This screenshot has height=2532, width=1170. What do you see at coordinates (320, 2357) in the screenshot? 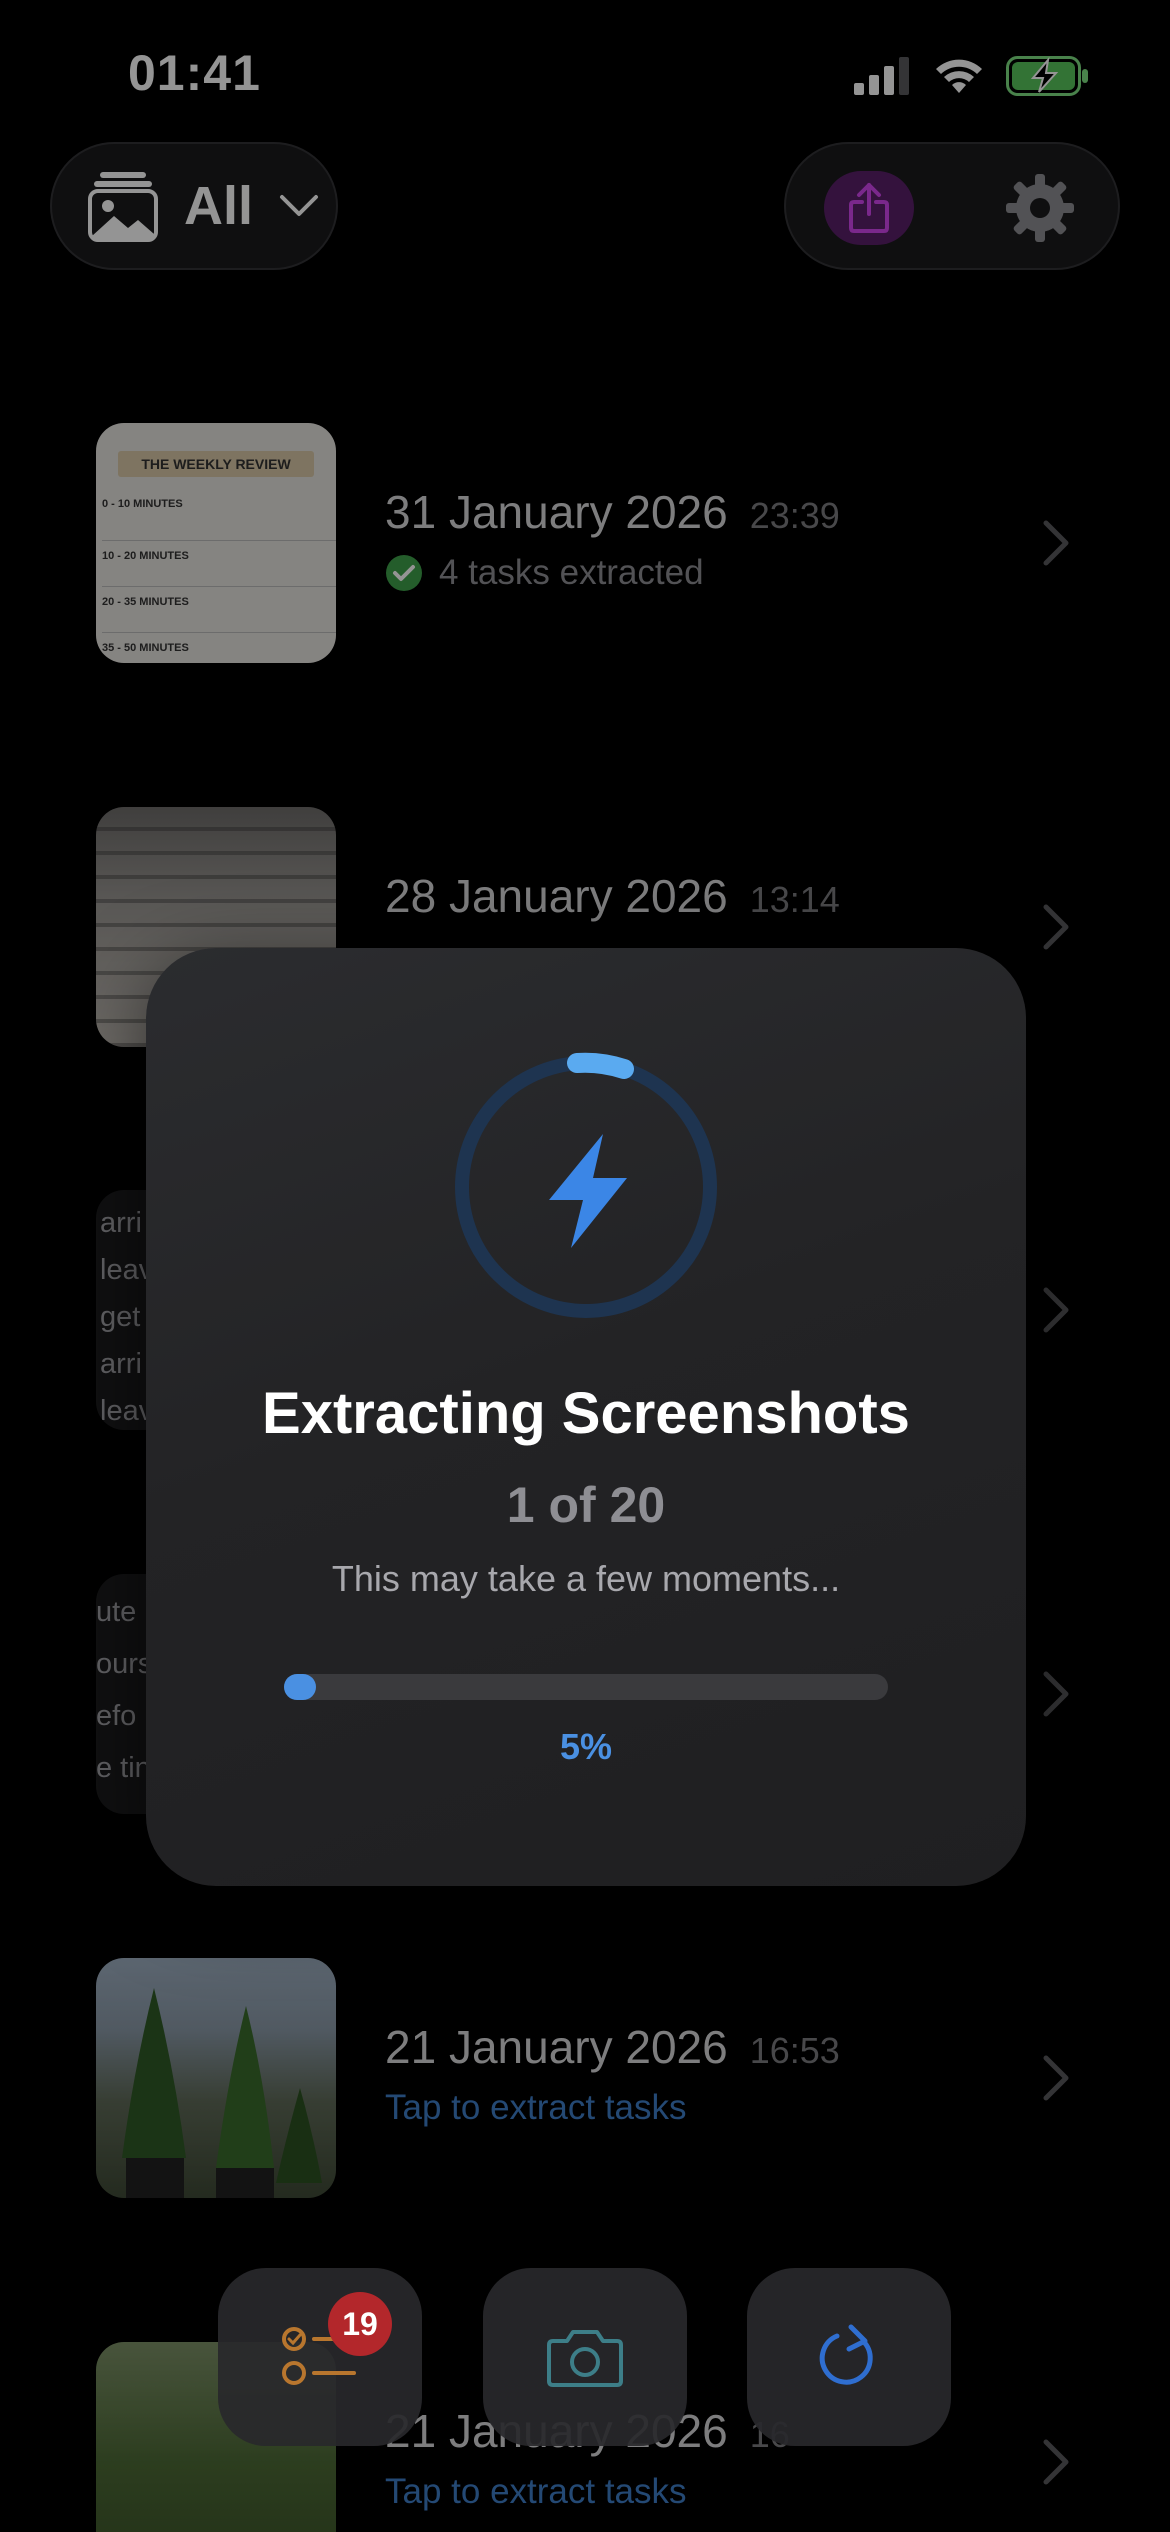
I see `tasks-button: 19` at bounding box center [320, 2357].